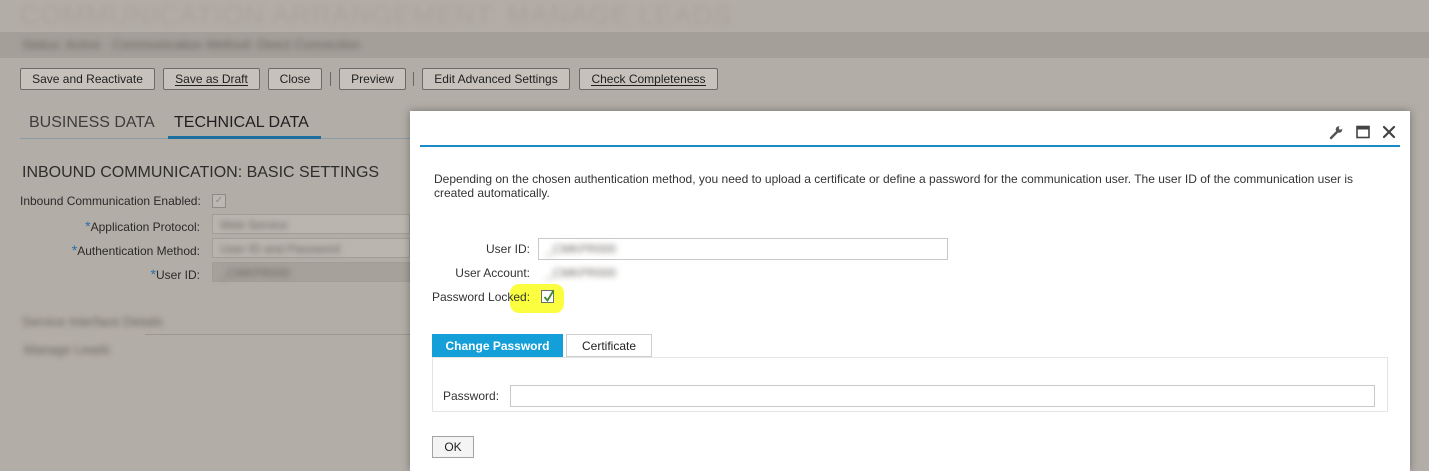  I want to click on dialog-user-id-label: User ID:, so click(507, 249).